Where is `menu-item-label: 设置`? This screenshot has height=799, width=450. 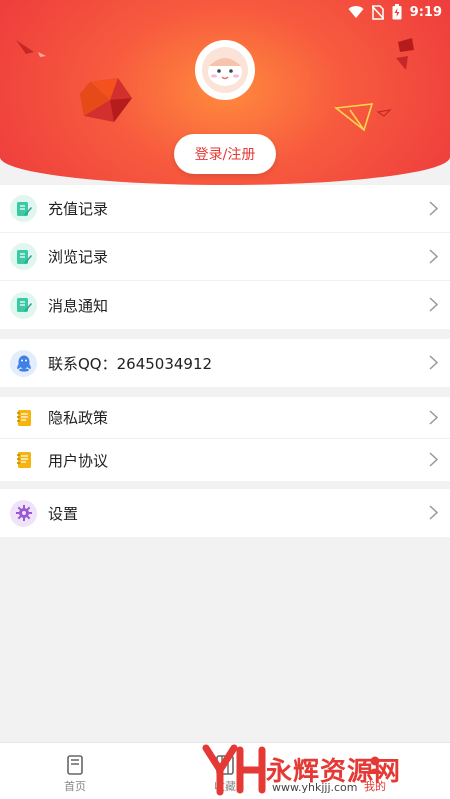
menu-item-label: 设置 is located at coordinates (63, 513).